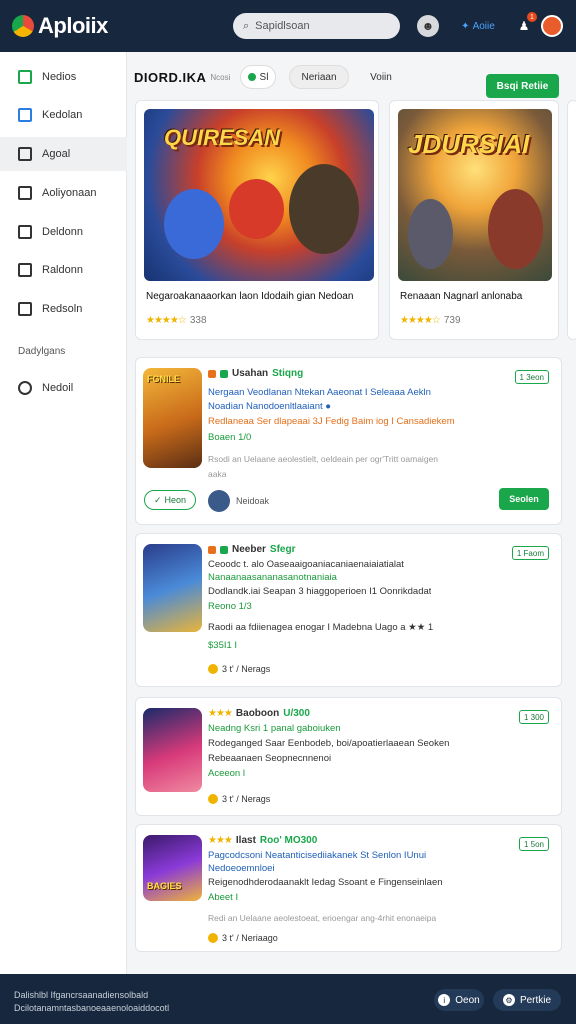 The height and width of the screenshot is (1024, 576). What do you see at coordinates (170, 500) in the screenshot?
I see `follow-button: ✓ Heon` at bounding box center [170, 500].